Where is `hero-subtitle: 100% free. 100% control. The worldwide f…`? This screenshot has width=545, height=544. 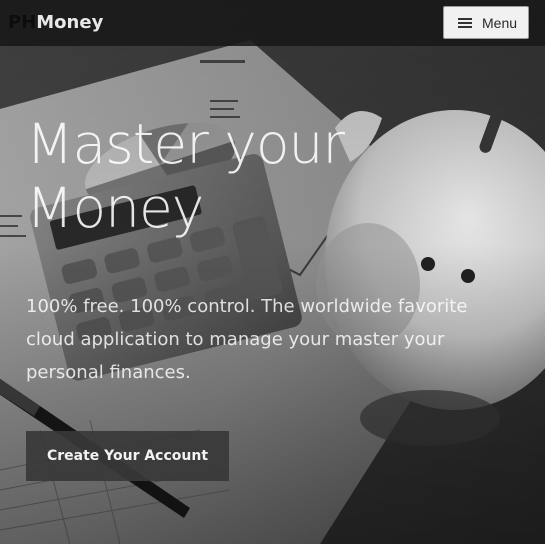 hero-subtitle: 100% free. 100% control. The worldwide f… is located at coordinates (247, 339).